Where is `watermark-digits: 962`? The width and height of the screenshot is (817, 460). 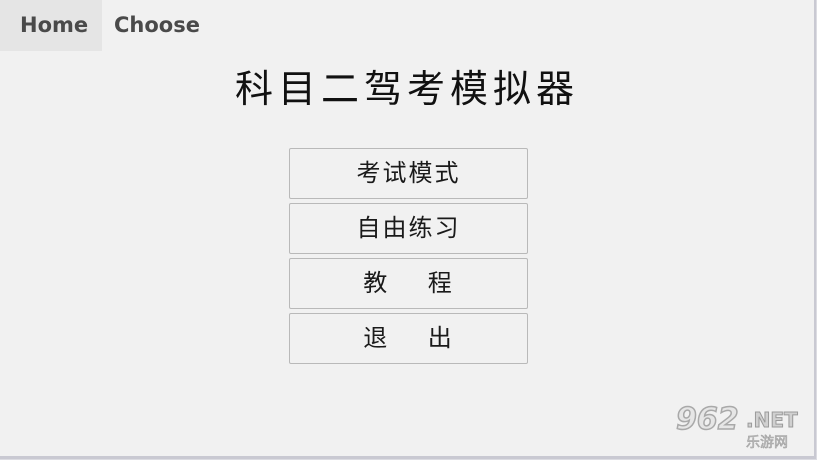
watermark-digits: 962 is located at coordinates (707, 419).